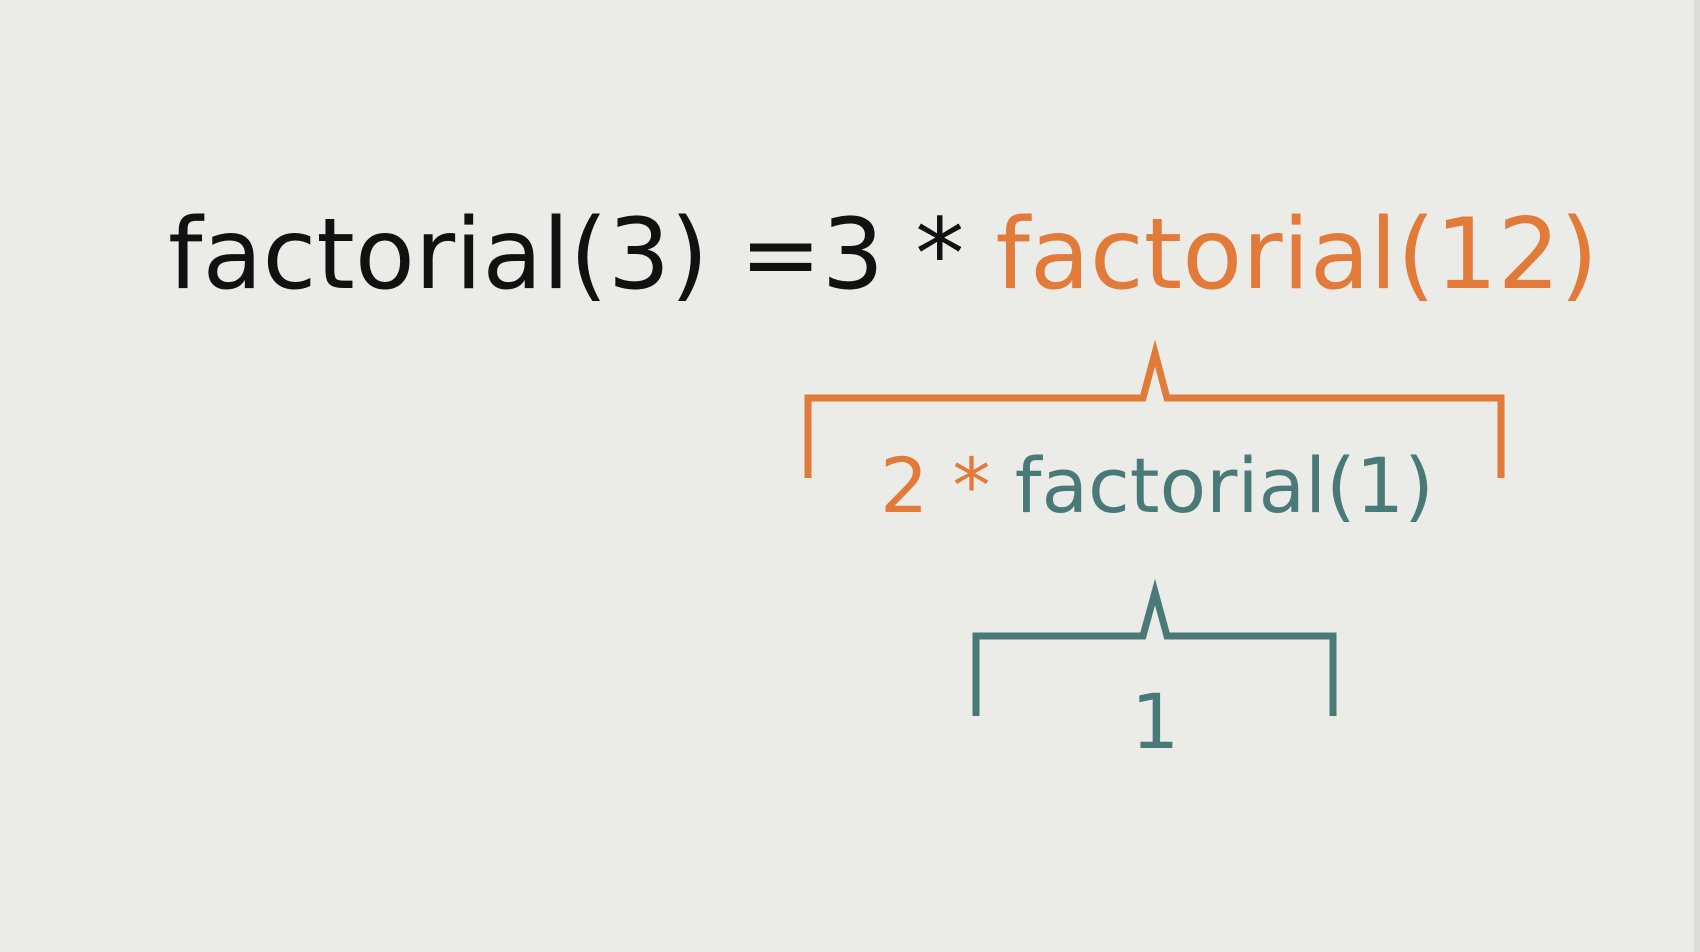 The image size is (1700, 952). Describe the element at coordinates (438, 255) in the screenshot. I see `lhs-call: factorial(3)` at that location.